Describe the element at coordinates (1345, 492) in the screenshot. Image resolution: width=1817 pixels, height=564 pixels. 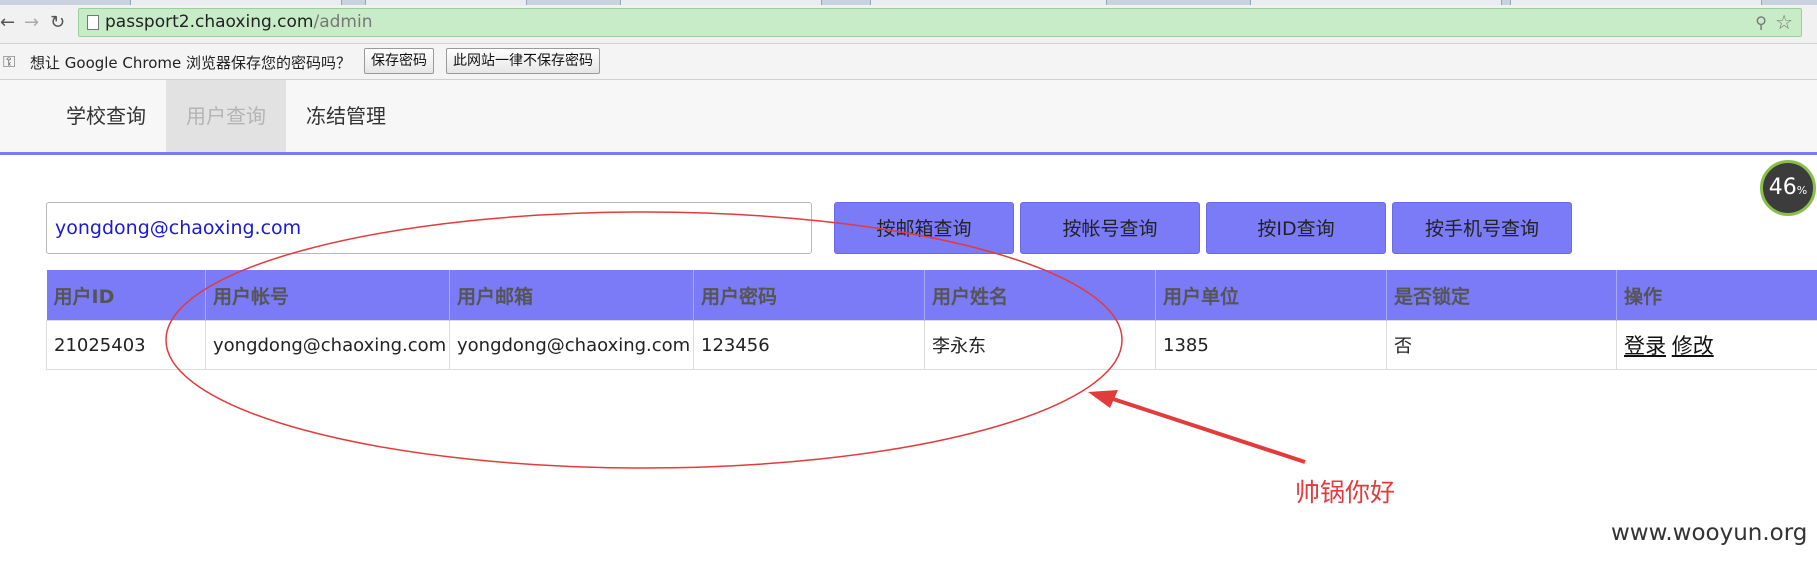
I see `annotation-text: 帅锅你好` at that location.